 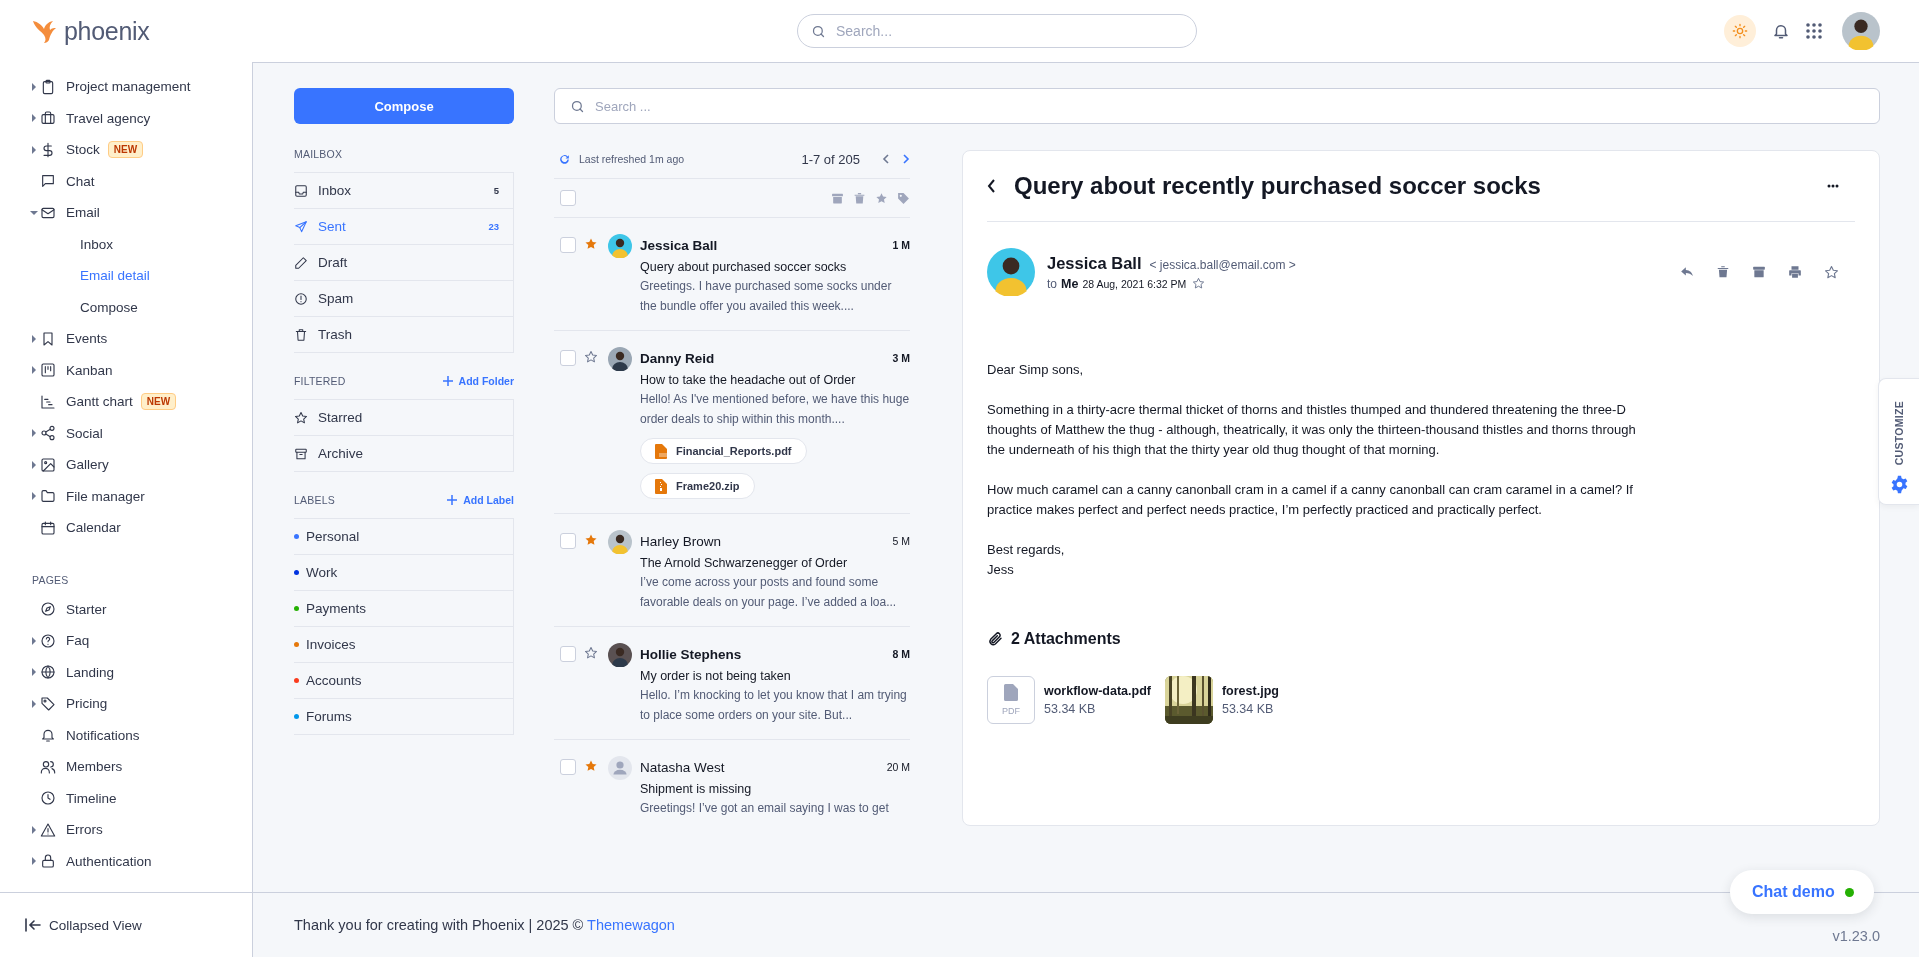 I want to click on nav-item: Gallery, so click(x=126, y=465).